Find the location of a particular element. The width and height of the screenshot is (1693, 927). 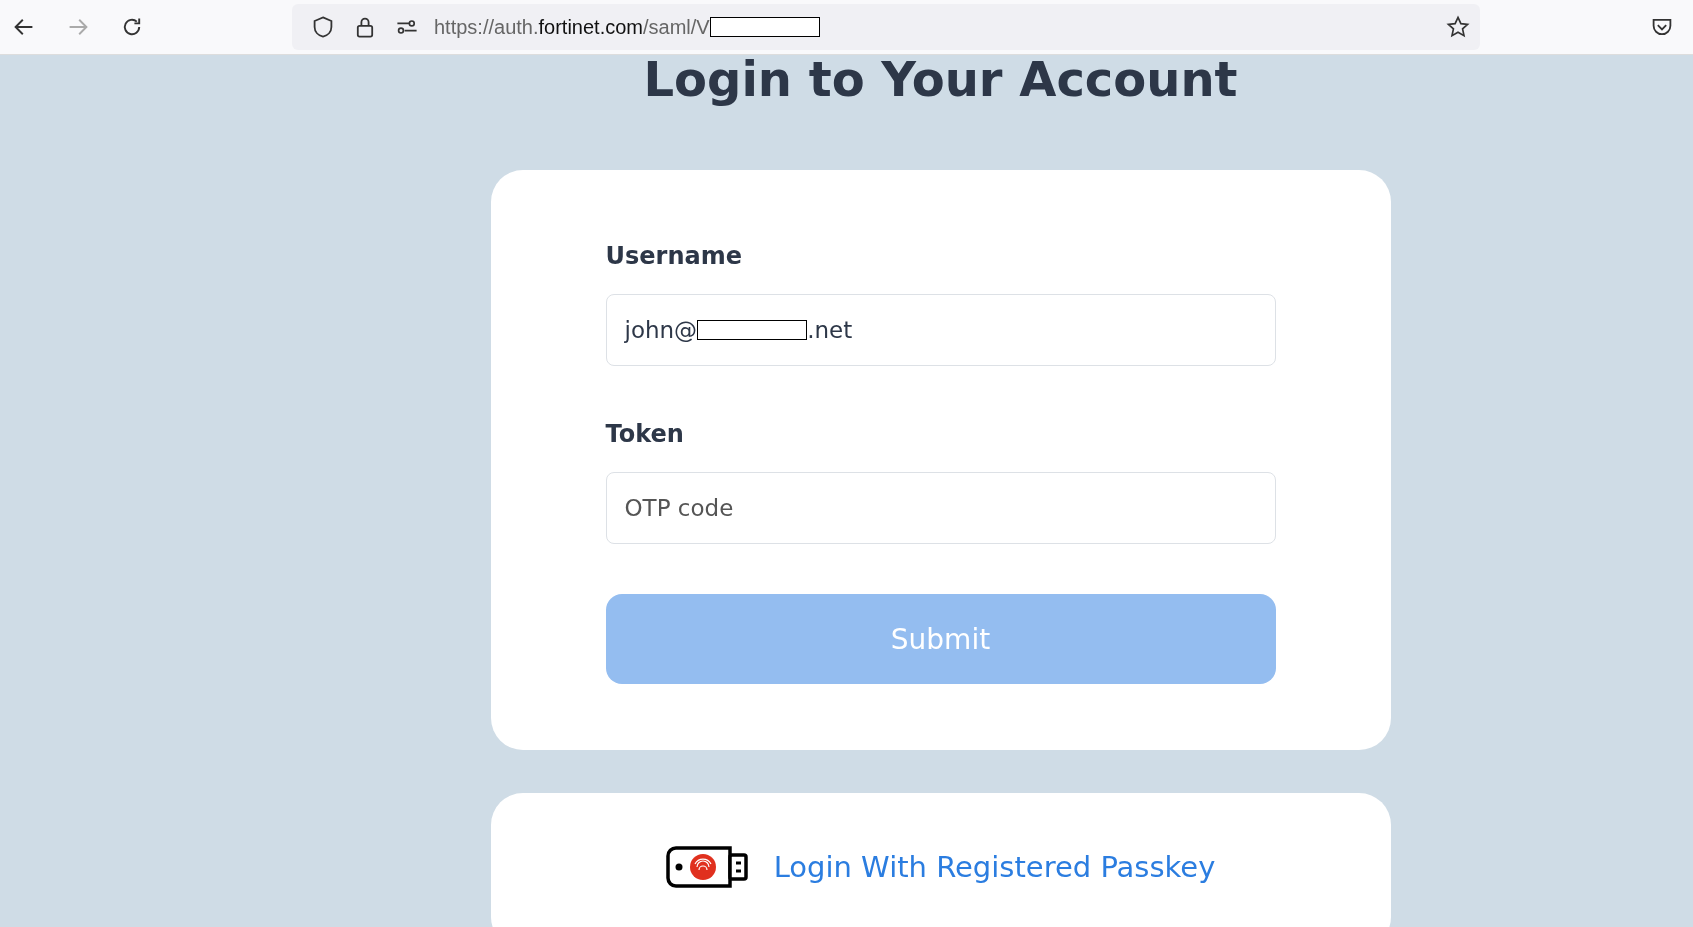

page-title: Login to Your Account is located at coordinates (940, 79).